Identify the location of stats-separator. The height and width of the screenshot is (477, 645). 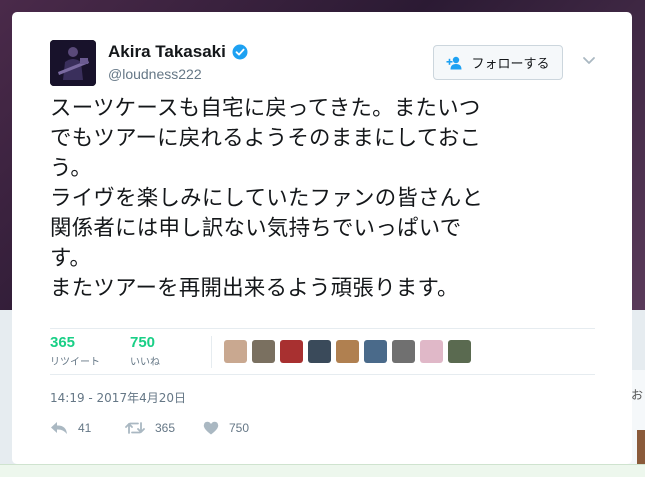
(211, 352).